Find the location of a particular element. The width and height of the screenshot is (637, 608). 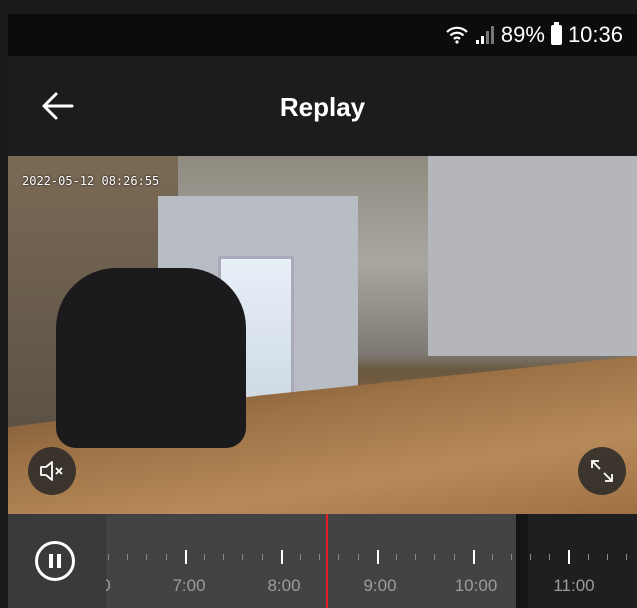

mute-button is located at coordinates (52, 471).